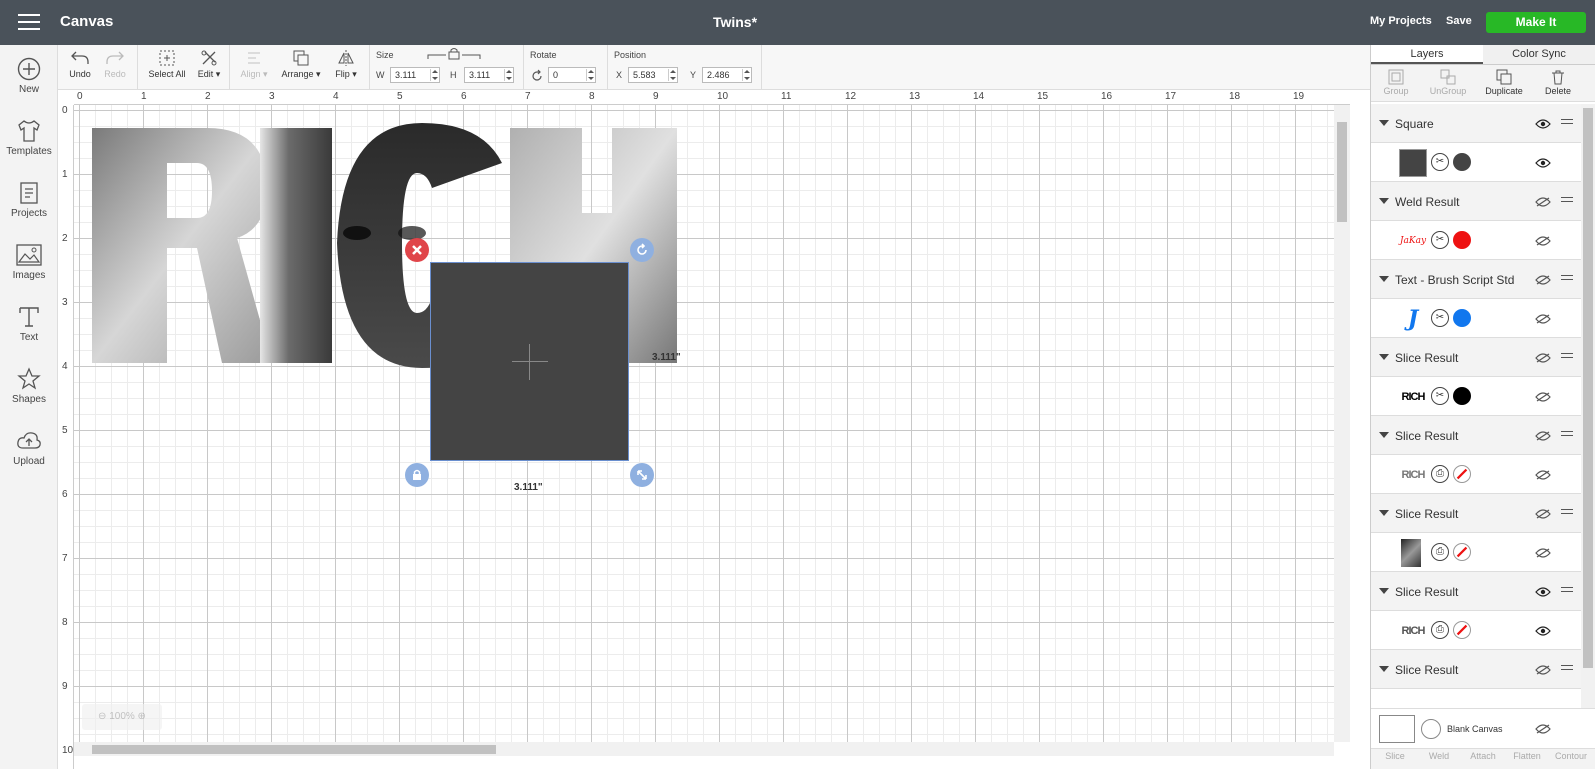  Describe the element at coordinates (346, 64) in the screenshot. I see `flip-button: Flip ▾` at that location.